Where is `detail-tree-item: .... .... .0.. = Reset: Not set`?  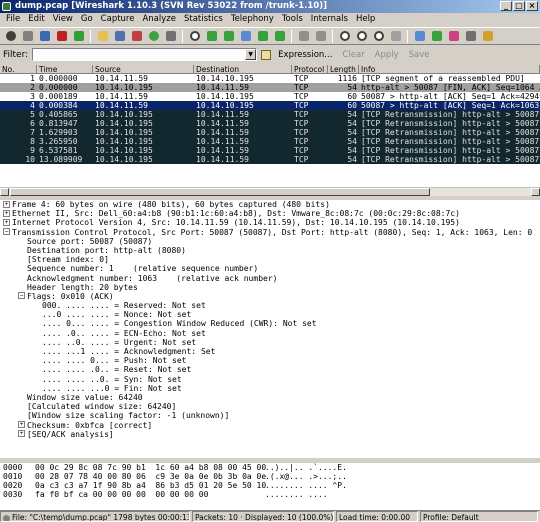
detail-tree-item: .... .... .0.. = Reset: Not set is located at coordinates (270, 369).